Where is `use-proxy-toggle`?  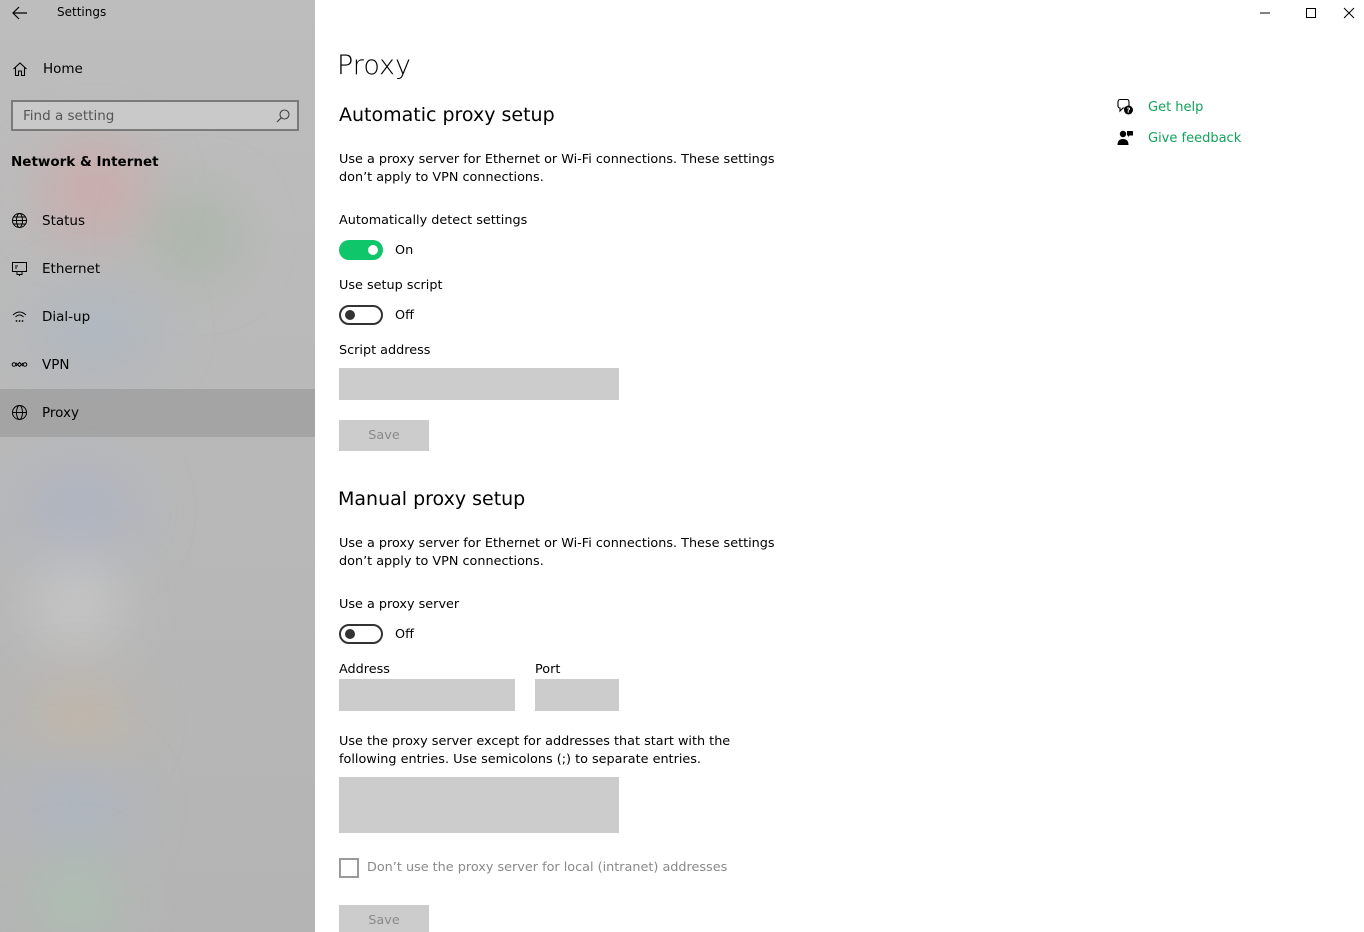
use-proxy-toggle is located at coordinates (361, 634).